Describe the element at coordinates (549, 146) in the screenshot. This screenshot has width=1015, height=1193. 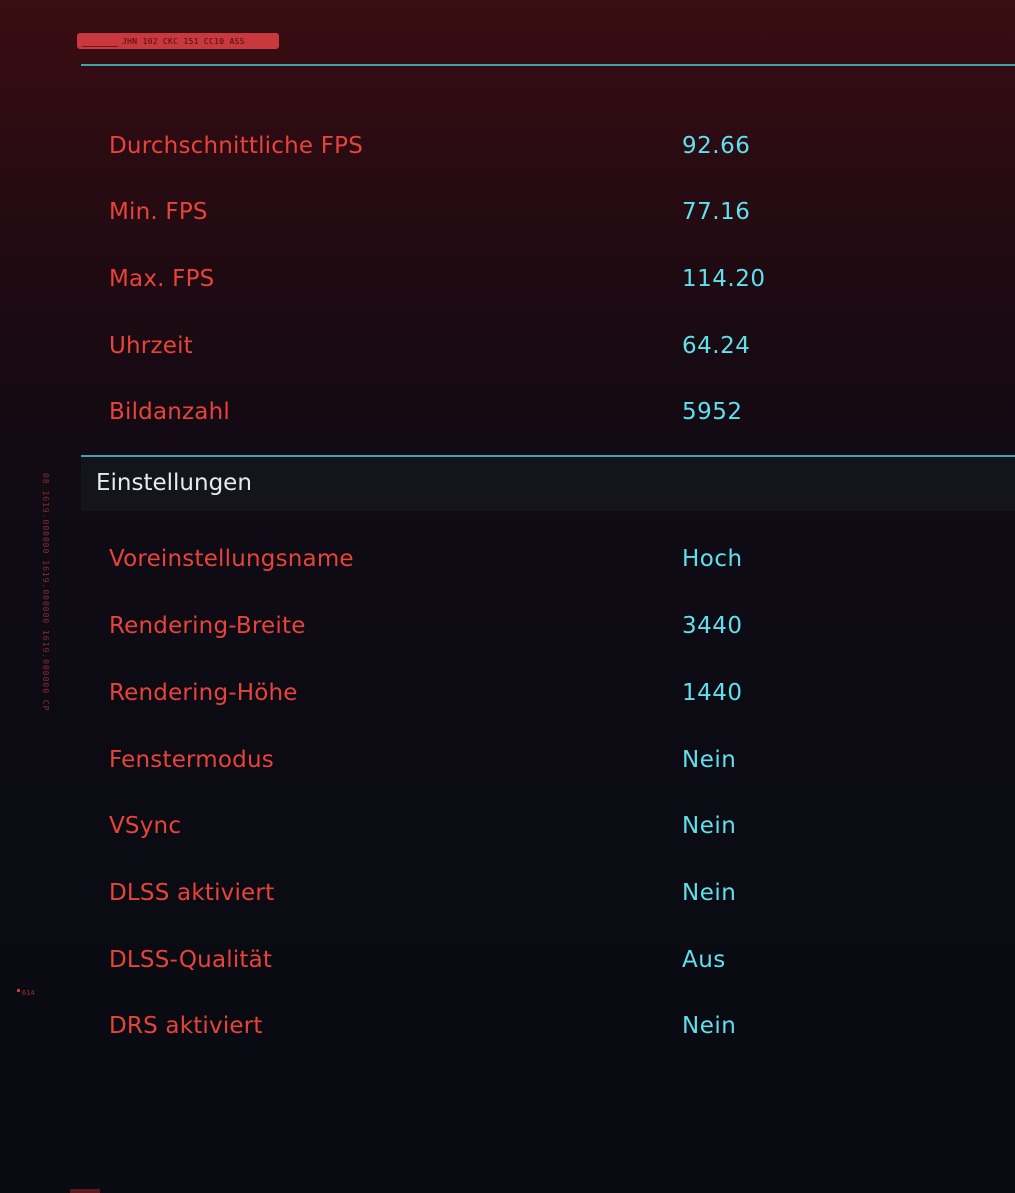
I see `results-row-average-fps: Durchschnittliche FPS 92.66` at that location.